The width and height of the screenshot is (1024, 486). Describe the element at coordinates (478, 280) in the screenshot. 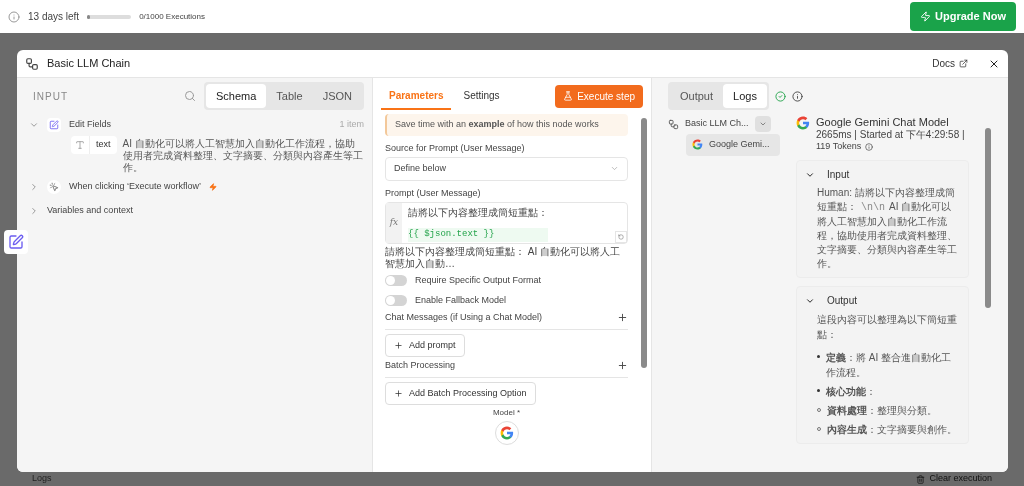

I see `toggle-label: Require Specific Output Format` at that location.